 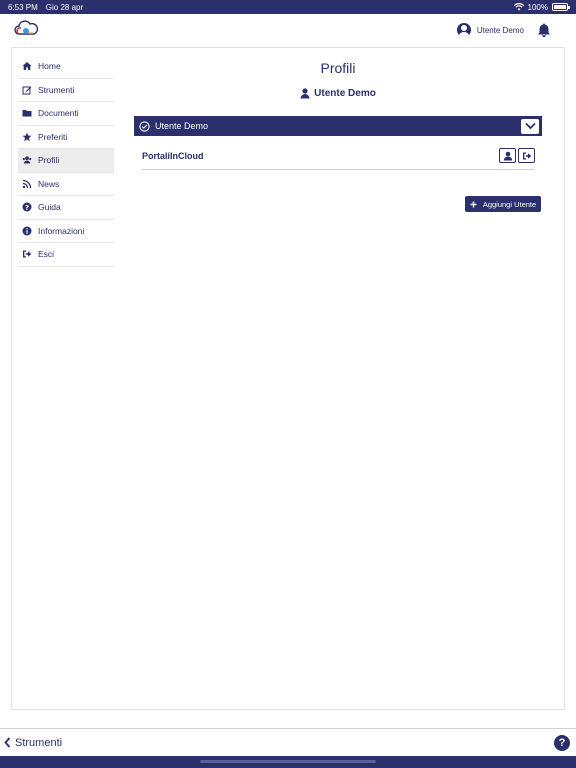 What do you see at coordinates (7, 742) in the screenshot?
I see `chevron-left-icon` at bounding box center [7, 742].